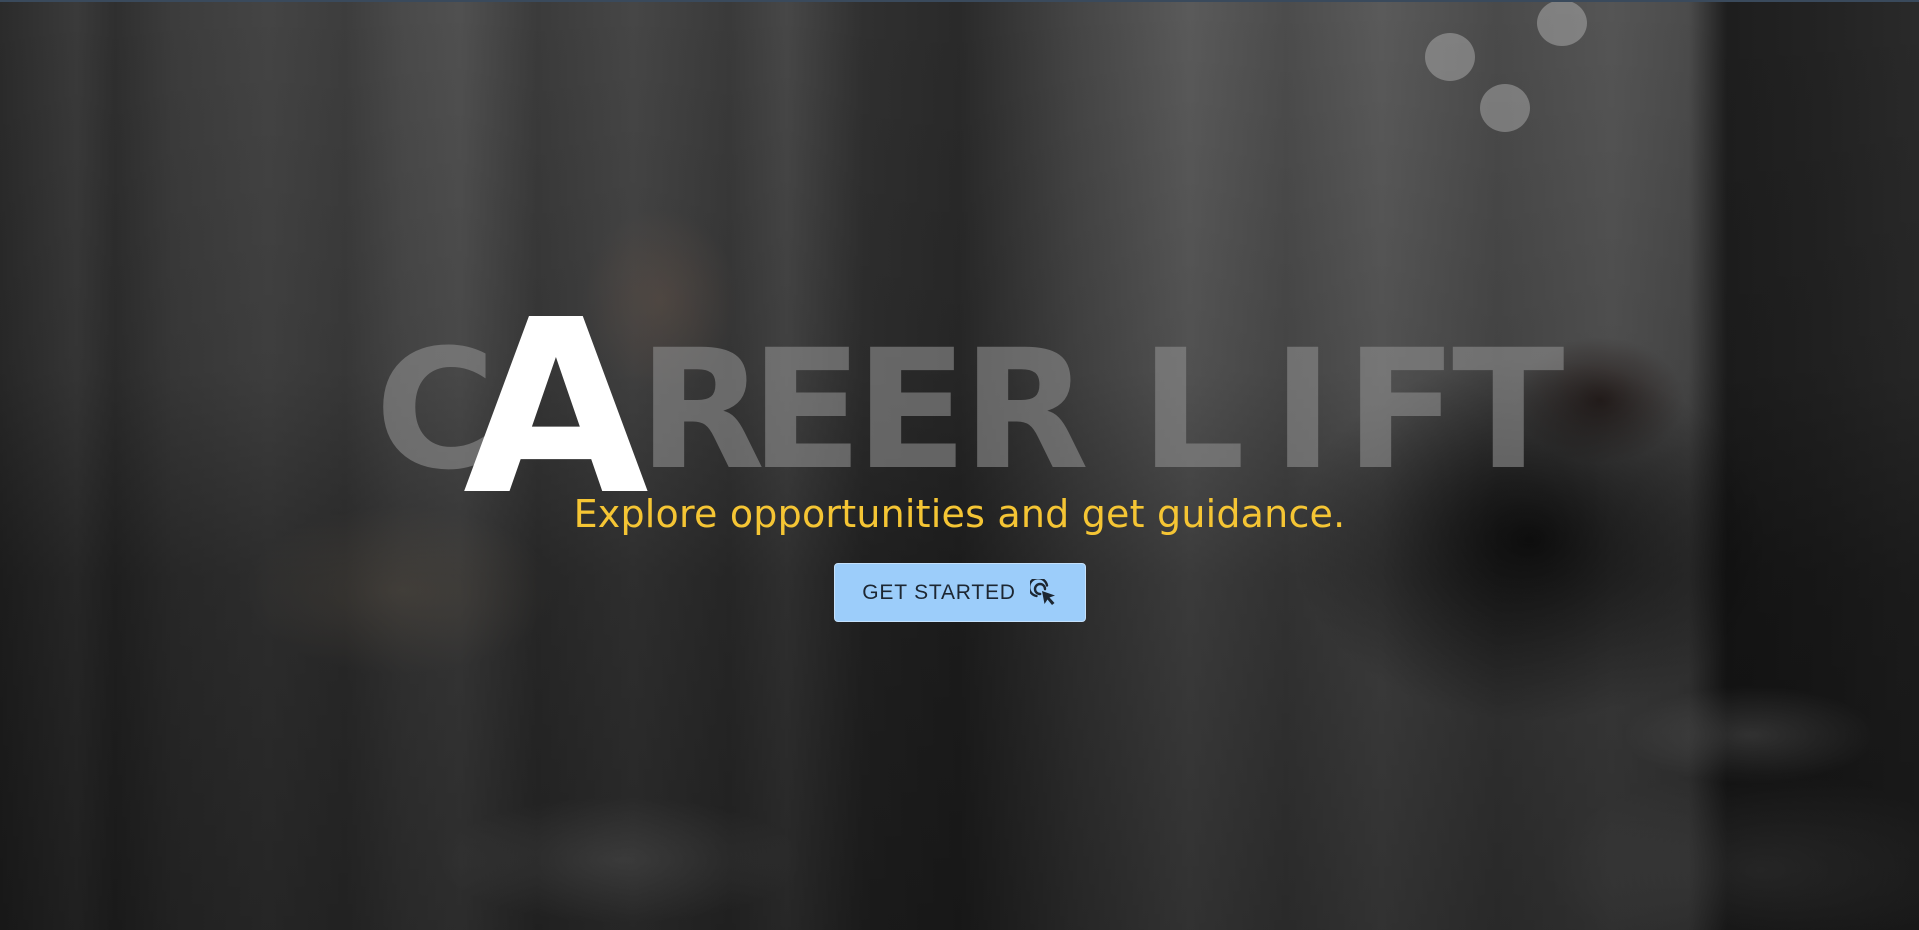 The width and height of the screenshot is (1919, 930). What do you see at coordinates (1401, 410) in the screenshot?
I see `logo-letter: F` at bounding box center [1401, 410].